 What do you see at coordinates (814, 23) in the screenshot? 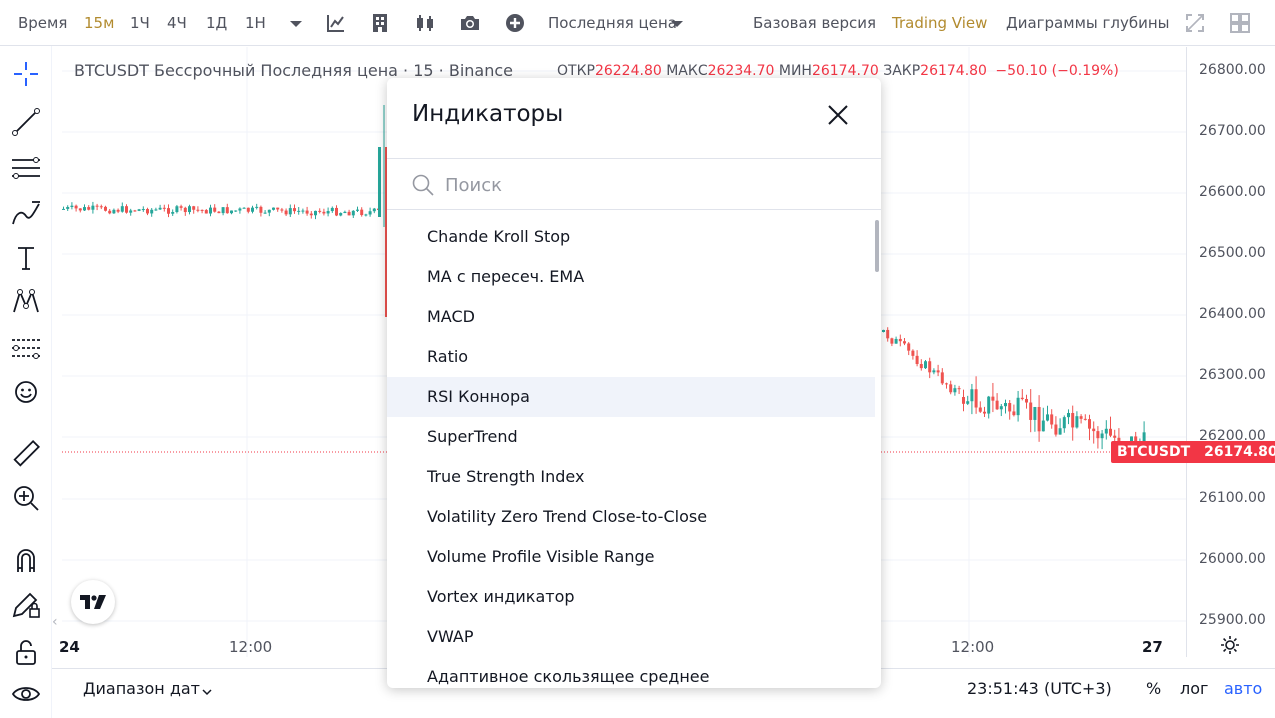
I see `base-version-link: Базовая версия` at bounding box center [814, 23].